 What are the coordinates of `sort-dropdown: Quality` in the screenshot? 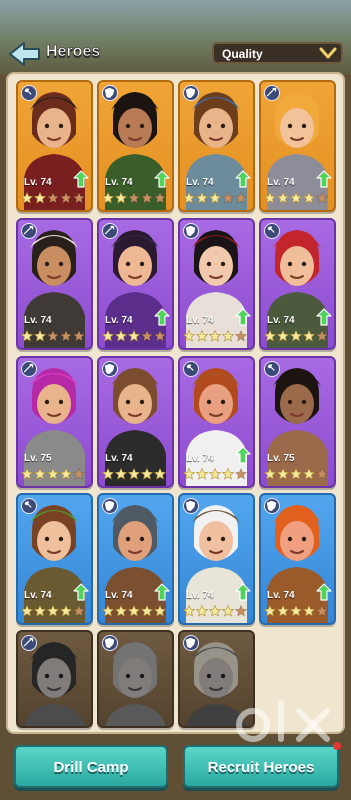 It's located at (277, 53).